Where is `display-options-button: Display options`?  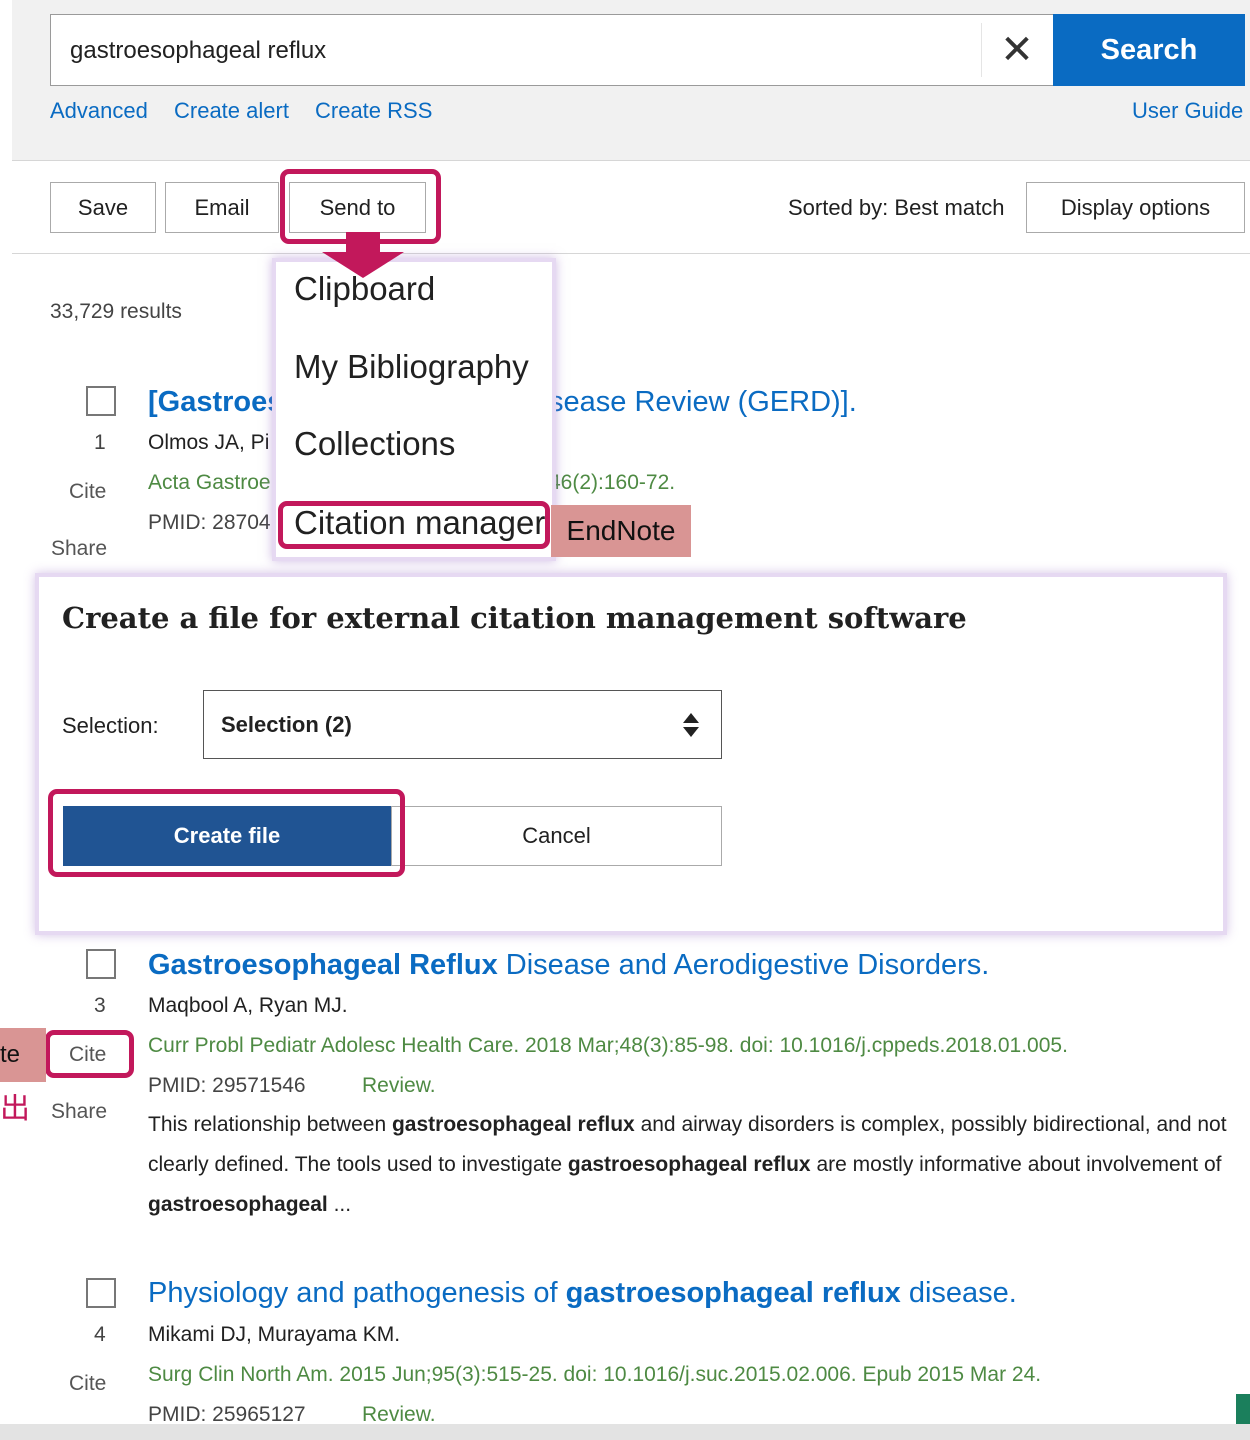
display-options-button: Display options is located at coordinates (1135, 207).